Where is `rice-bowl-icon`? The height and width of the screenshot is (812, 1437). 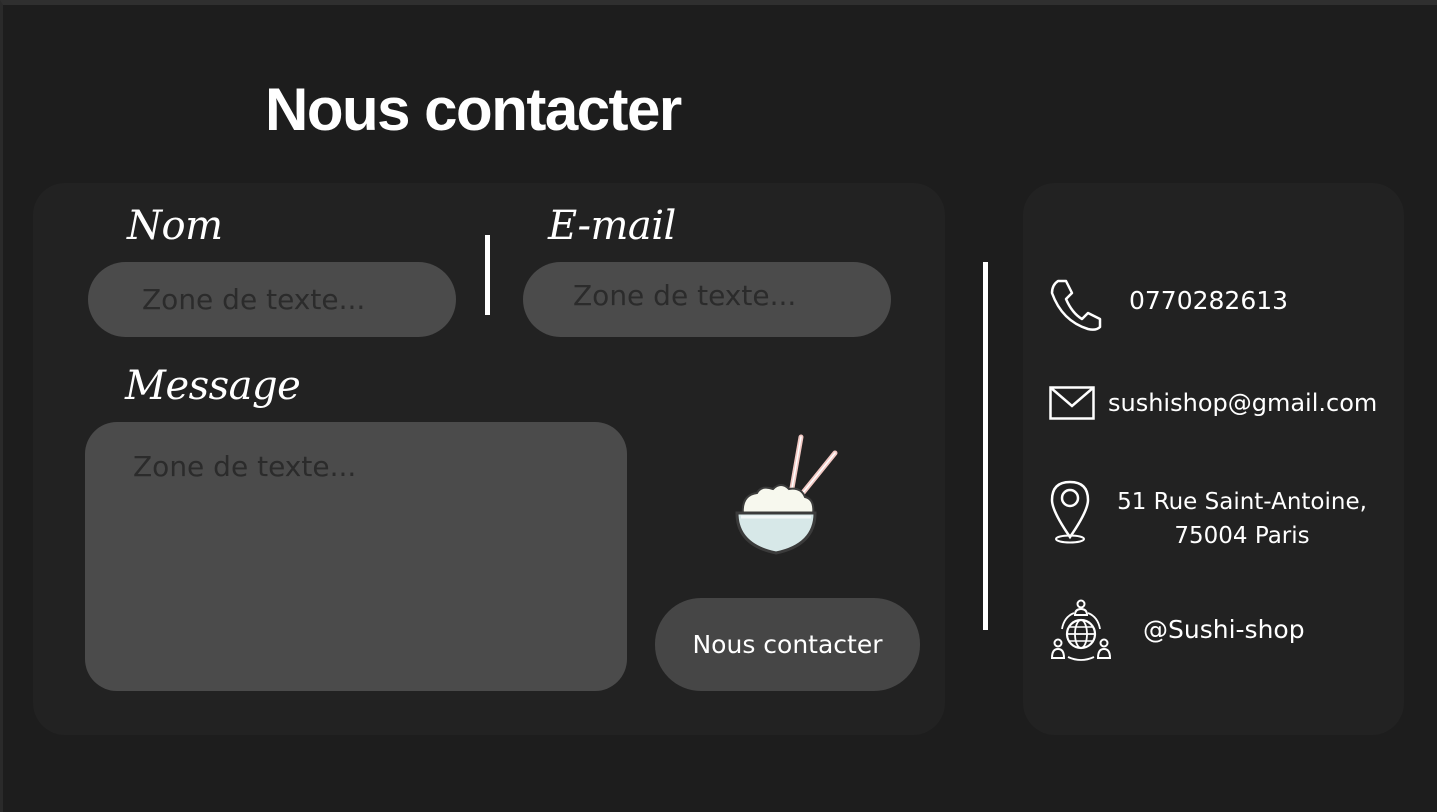
rice-bowl-icon is located at coordinates (786, 494).